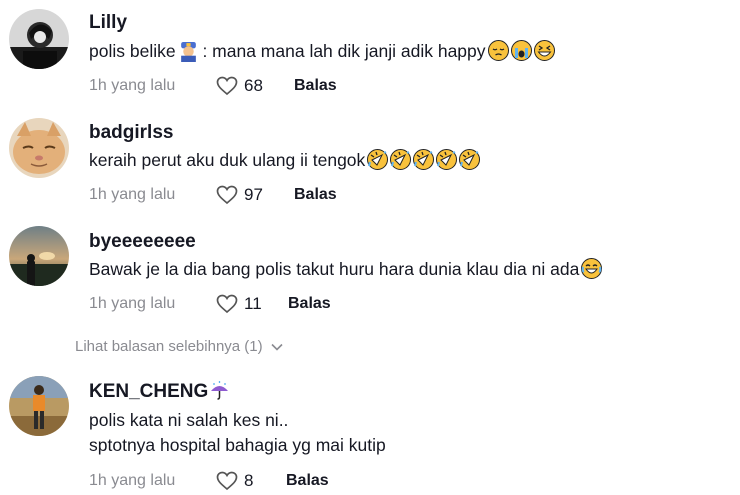 This screenshot has width=740, height=495. Describe the element at coordinates (188, 51) in the screenshot. I see `police-officer-emoji-icon` at that location.